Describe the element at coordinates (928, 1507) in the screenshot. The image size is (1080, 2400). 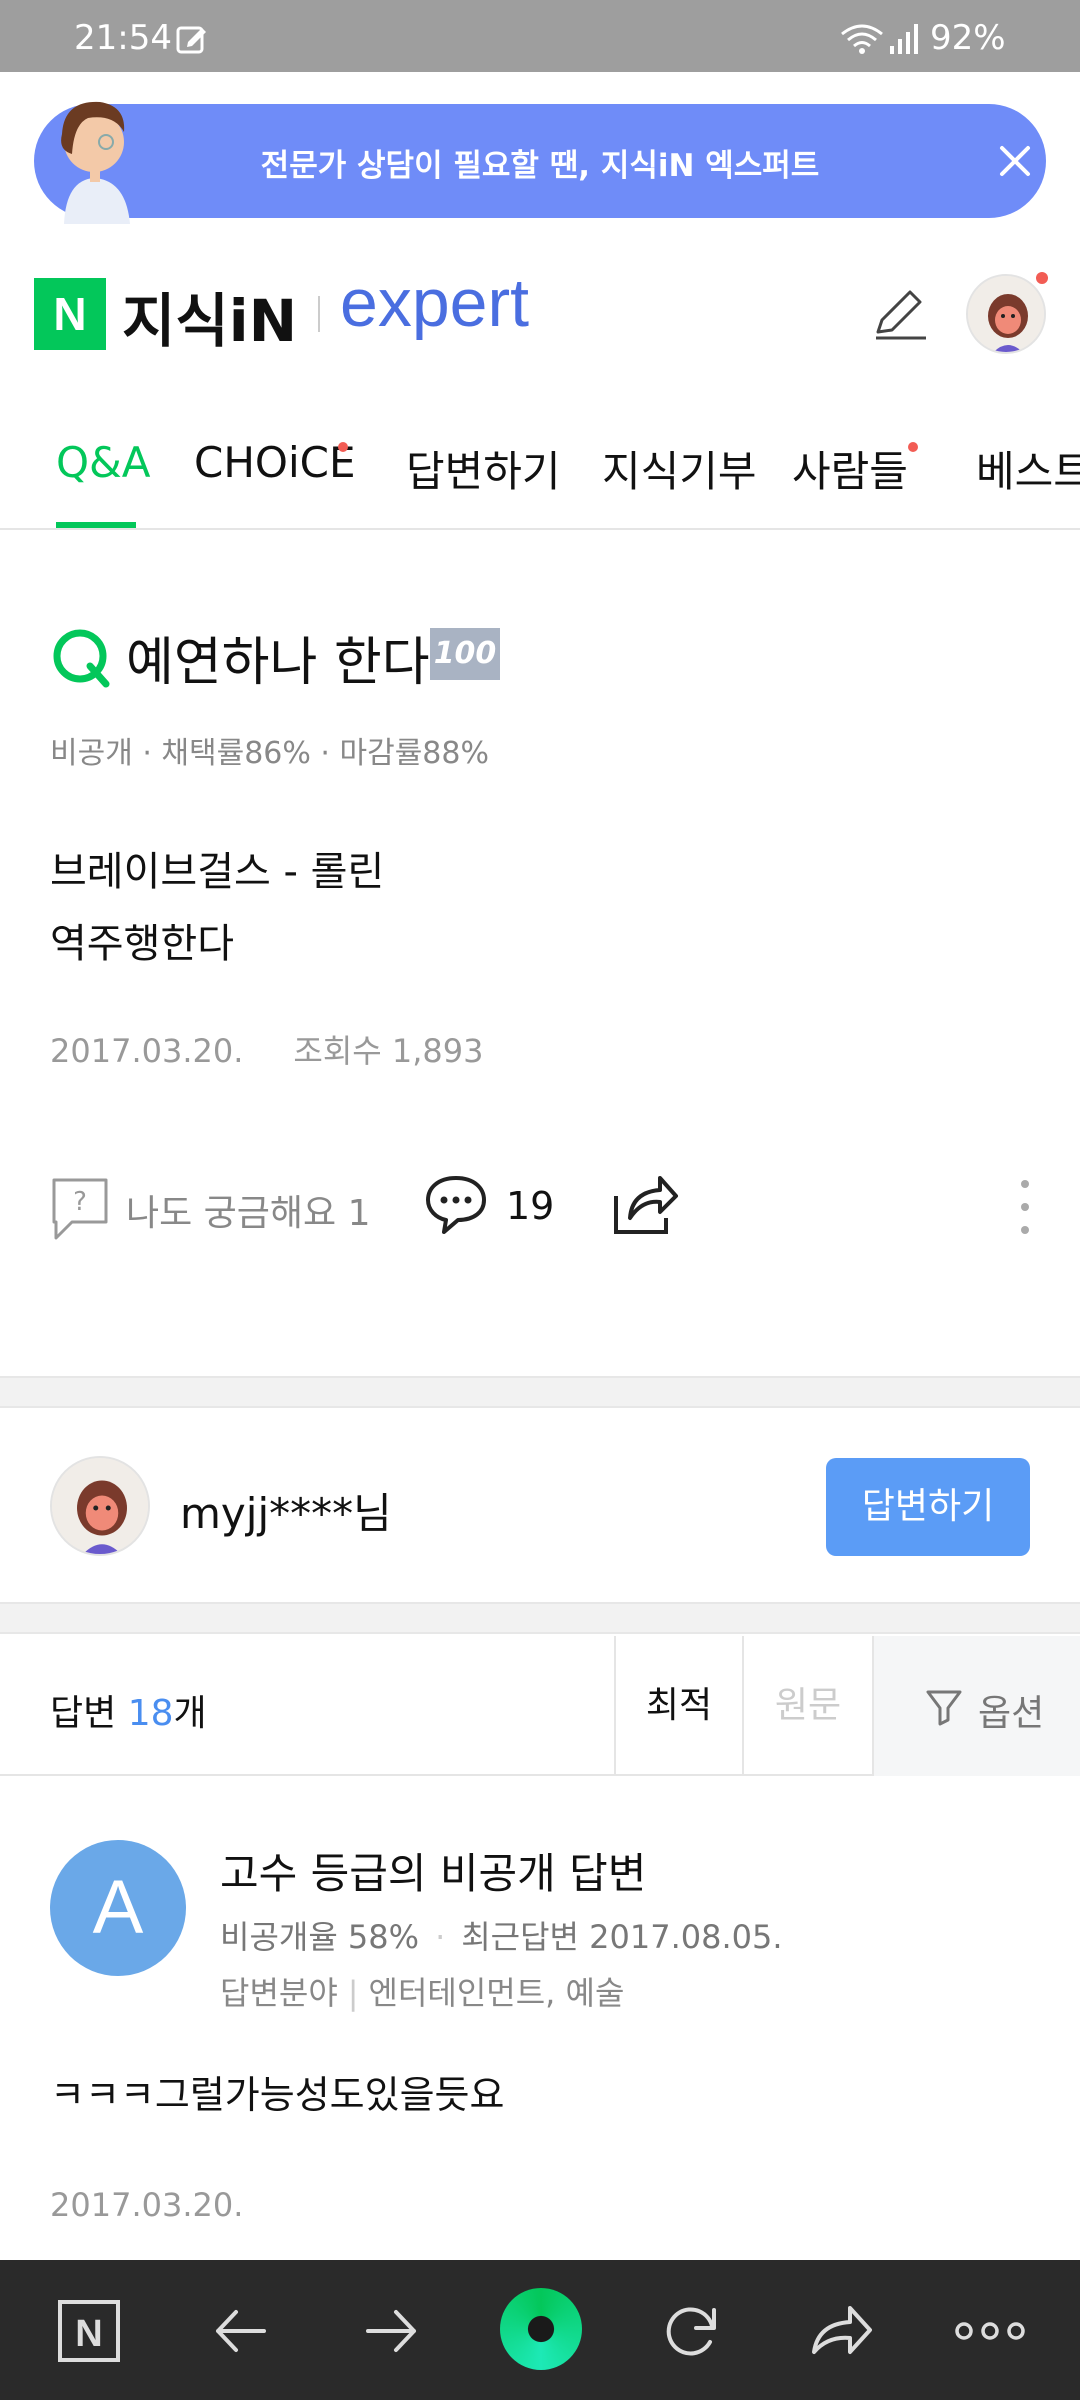
I see `write-answer-button: 답변하기` at that location.